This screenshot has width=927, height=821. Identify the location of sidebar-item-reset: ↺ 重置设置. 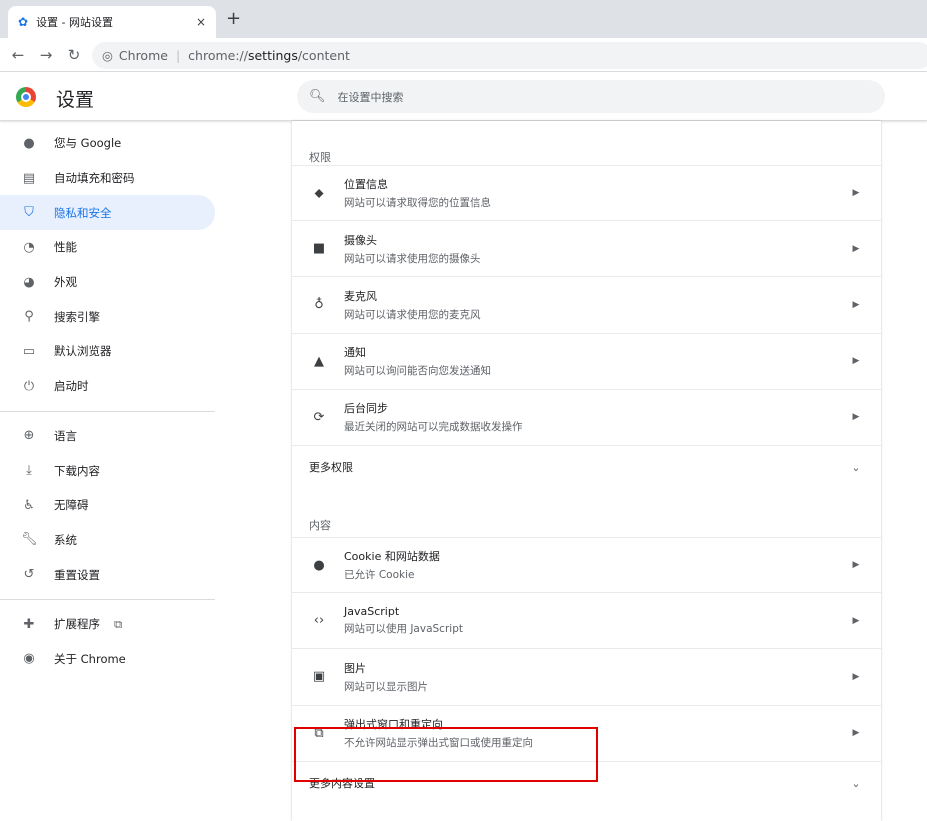
(107, 574).